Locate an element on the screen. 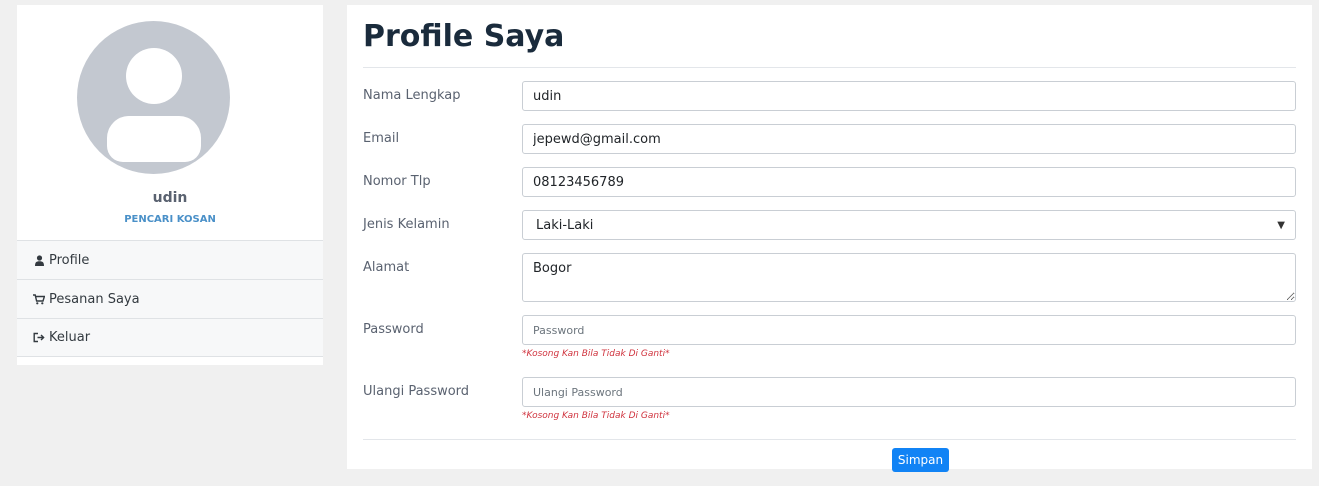 The width and height of the screenshot is (1319, 486). sidebar-menu: Profile Pesanan Saya Keluar is located at coordinates (170, 298).